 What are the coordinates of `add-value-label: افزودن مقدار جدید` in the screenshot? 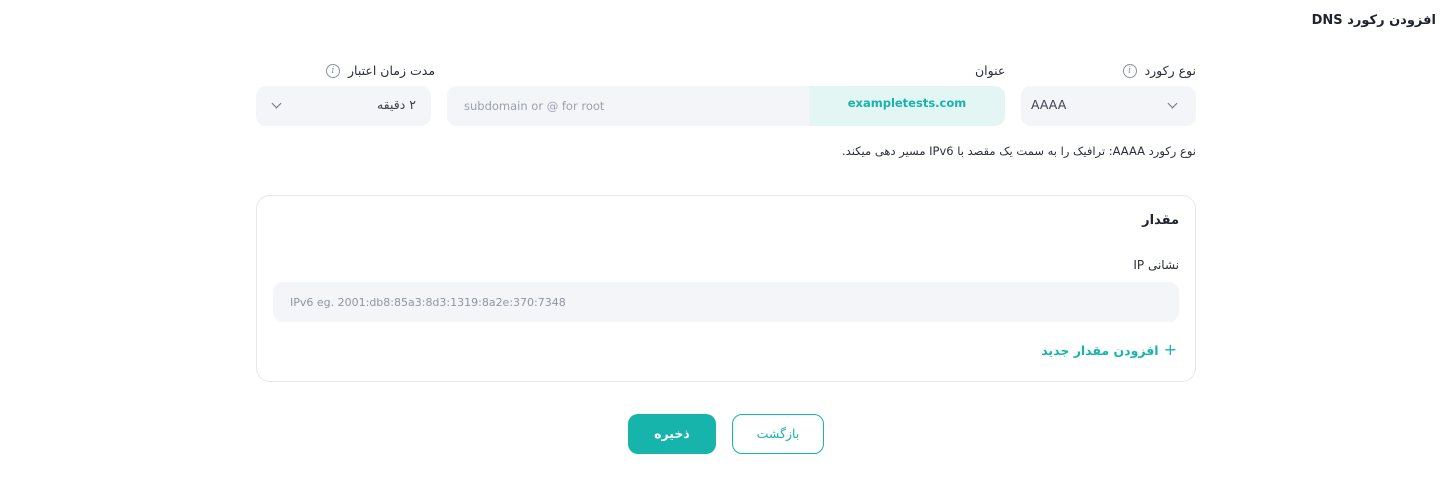 It's located at (1100, 350).